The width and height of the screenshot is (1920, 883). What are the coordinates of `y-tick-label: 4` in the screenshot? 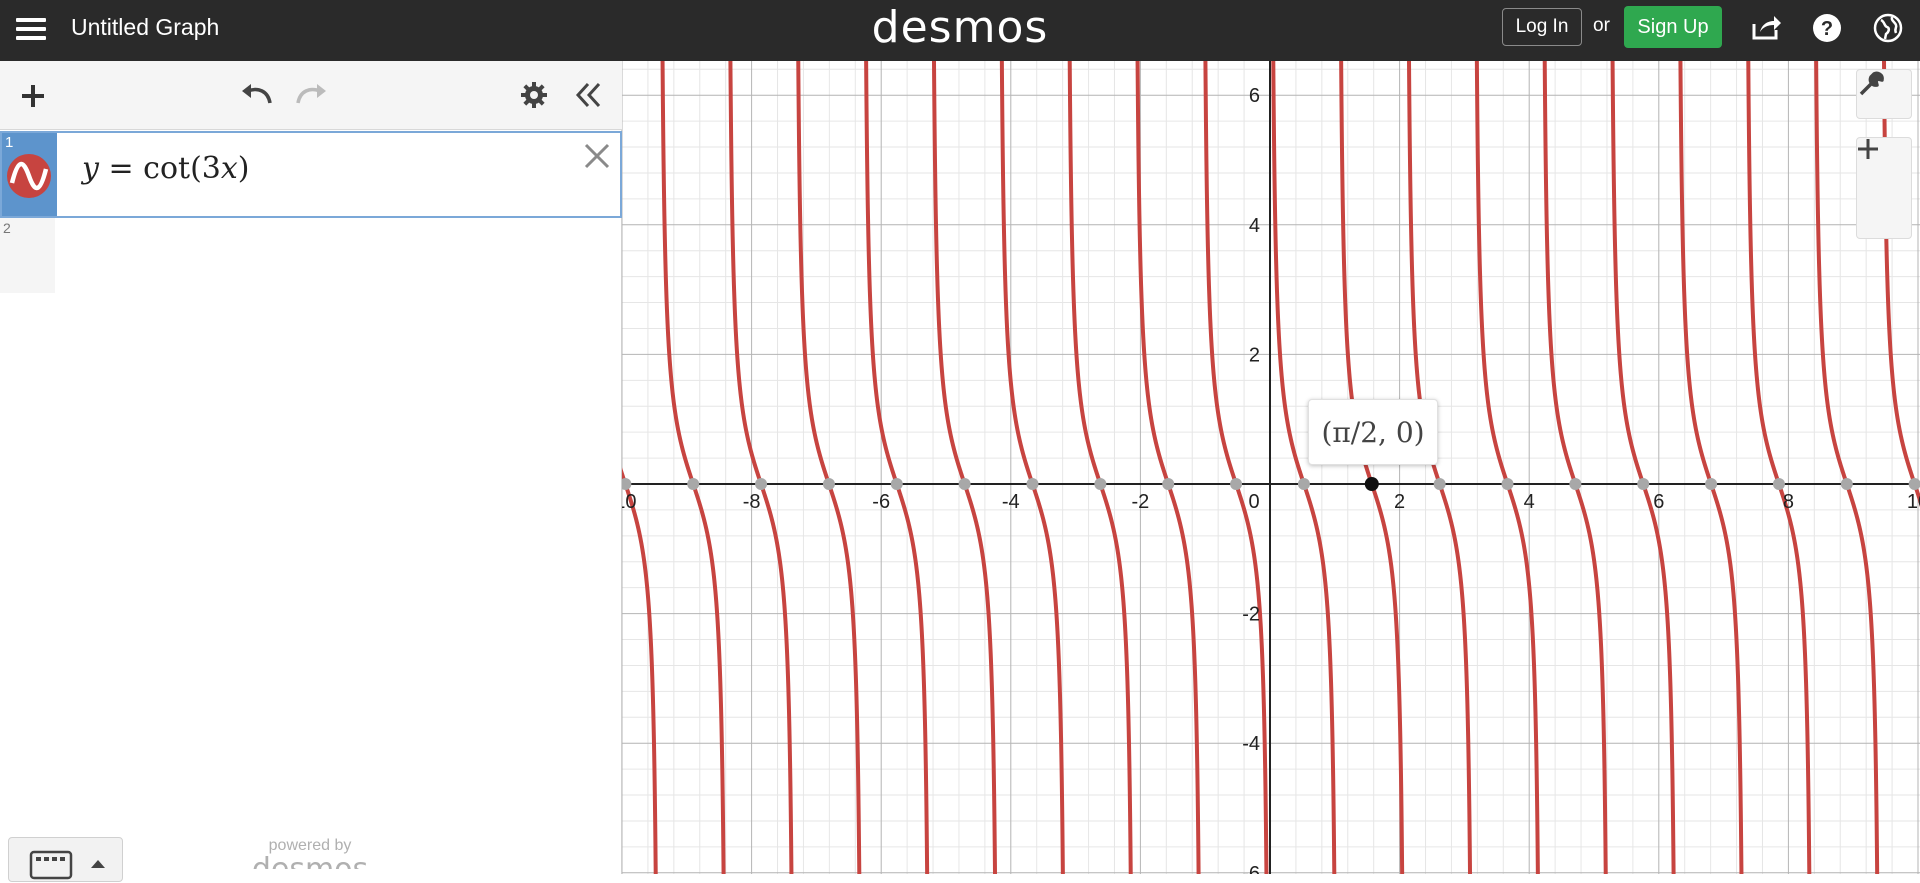 It's located at (1254, 226).